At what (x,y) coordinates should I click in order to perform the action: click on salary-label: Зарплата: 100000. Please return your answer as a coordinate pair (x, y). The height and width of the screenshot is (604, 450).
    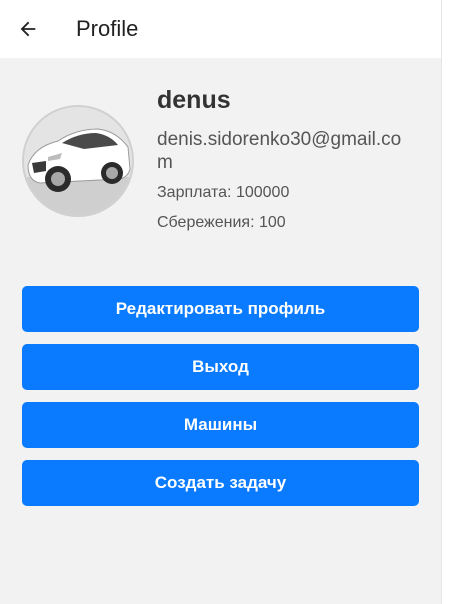
    Looking at the image, I should click on (223, 192).